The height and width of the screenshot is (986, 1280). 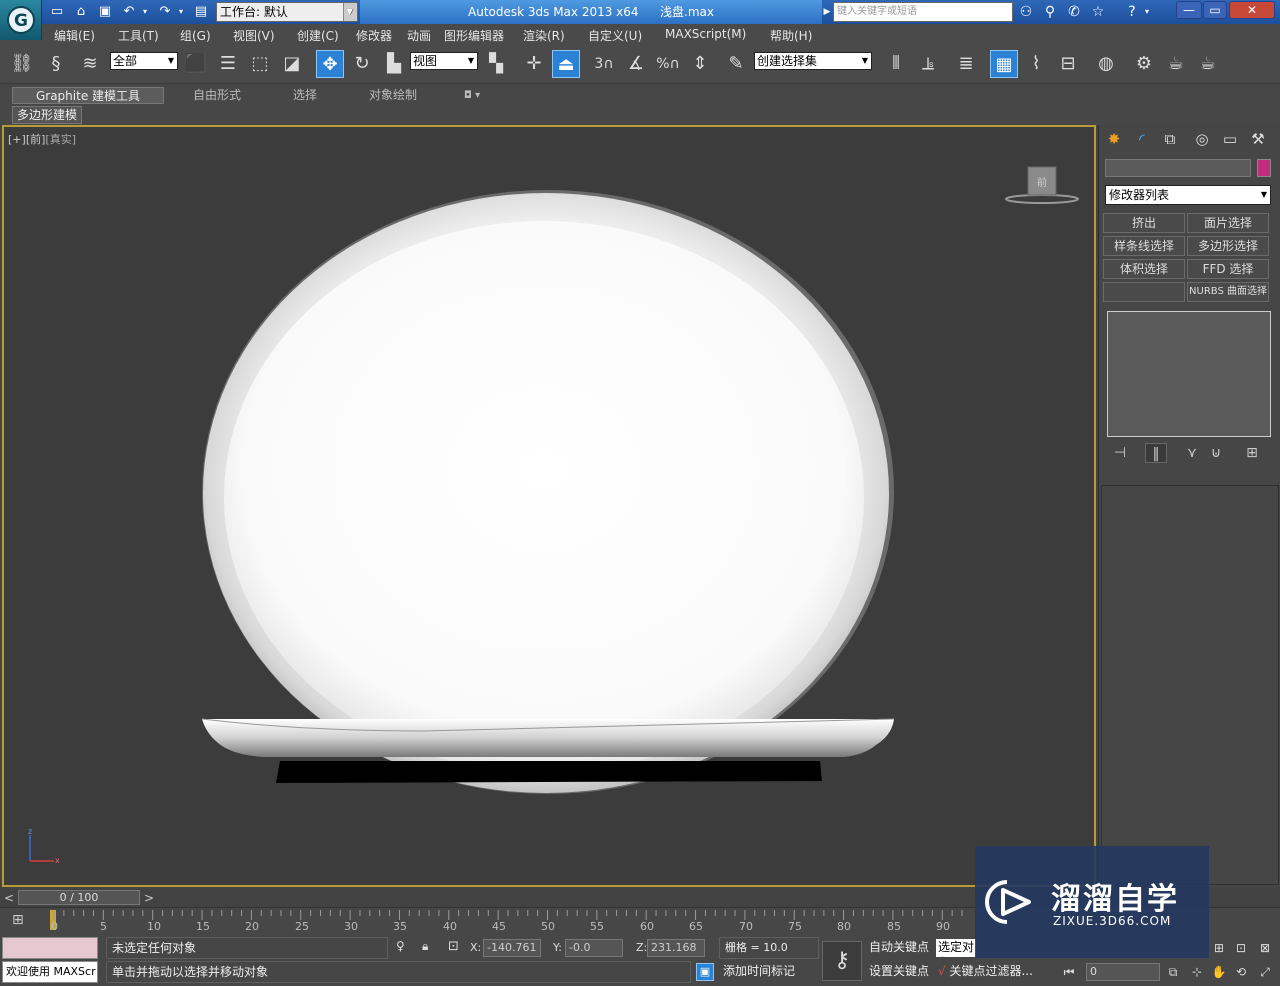 What do you see at coordinates (1144, 292) in the screenshot?
I see `empty-modifier-button` at bounding box center [1144, 292].